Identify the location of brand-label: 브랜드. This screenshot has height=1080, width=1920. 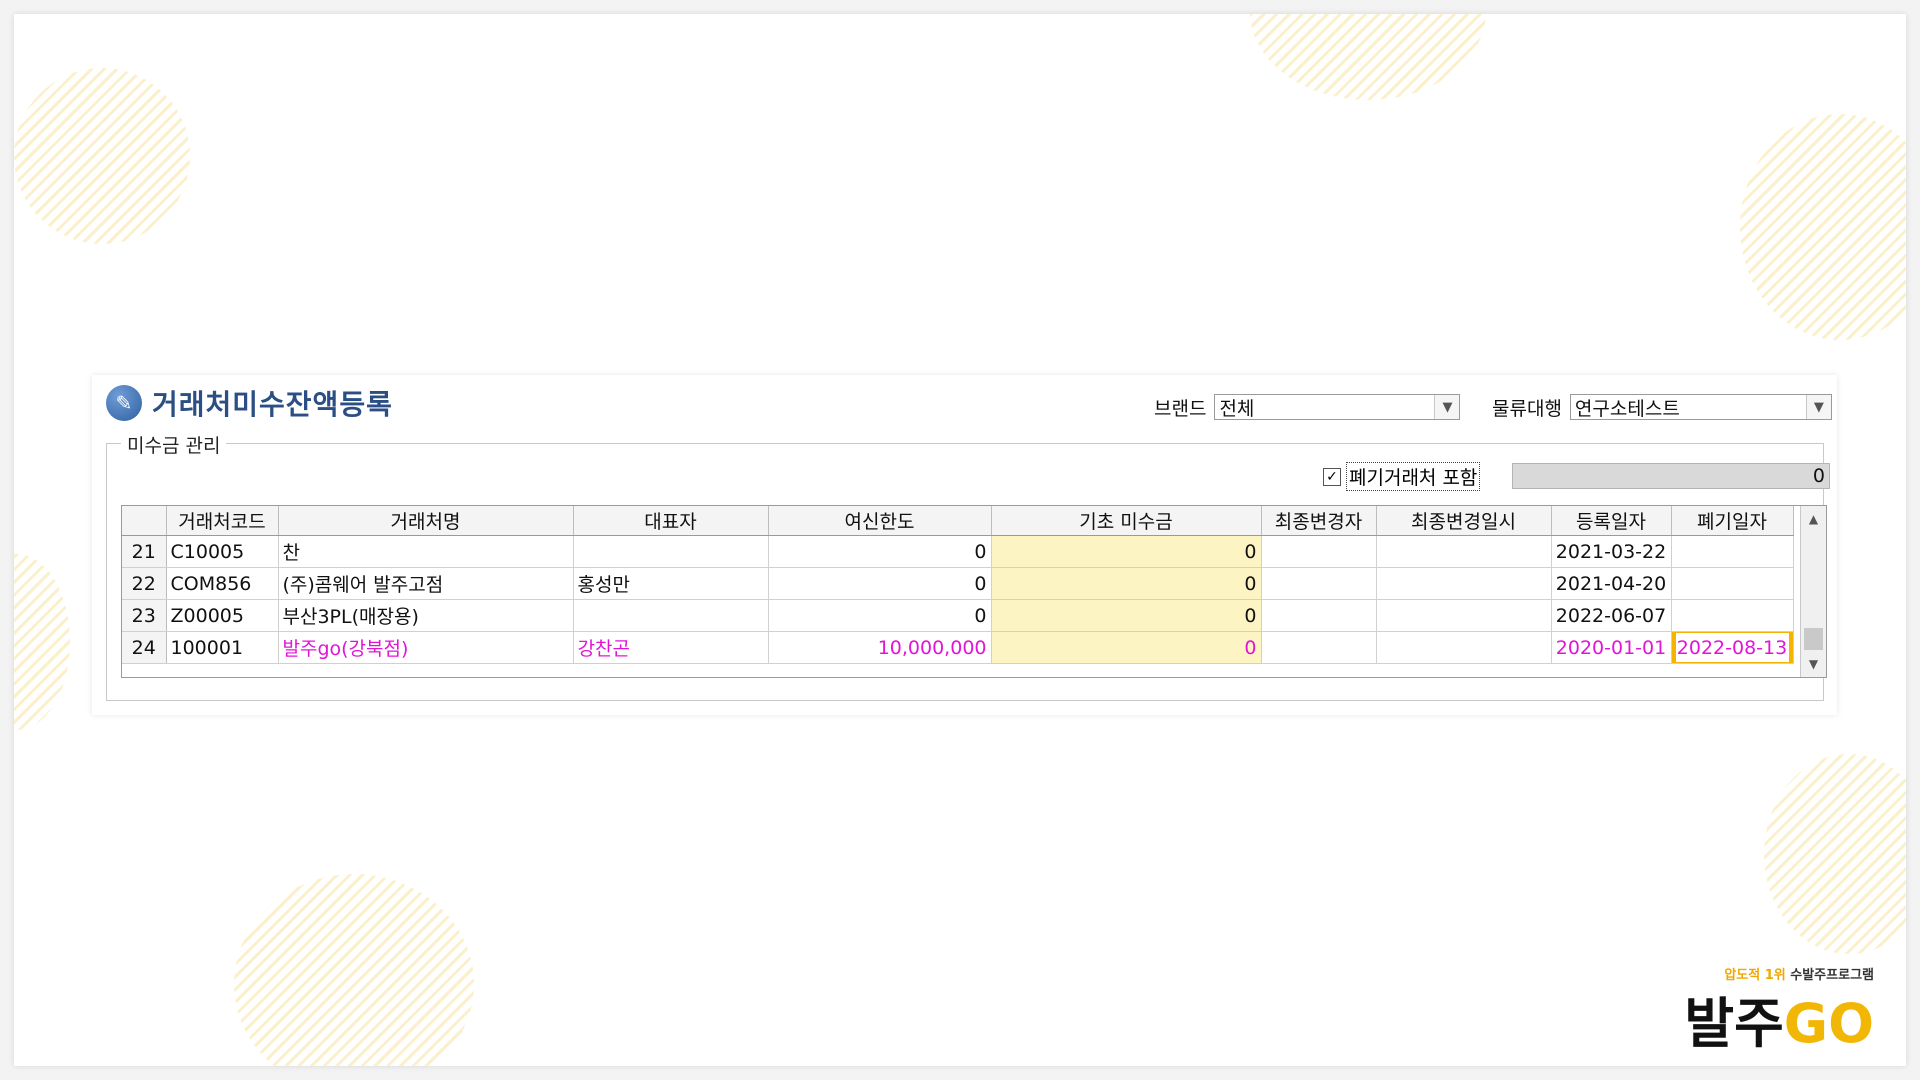
(1180, 408).